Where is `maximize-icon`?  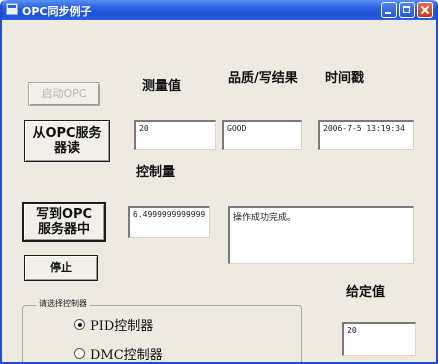
maximize-icon is located at coordinates (407, 10).